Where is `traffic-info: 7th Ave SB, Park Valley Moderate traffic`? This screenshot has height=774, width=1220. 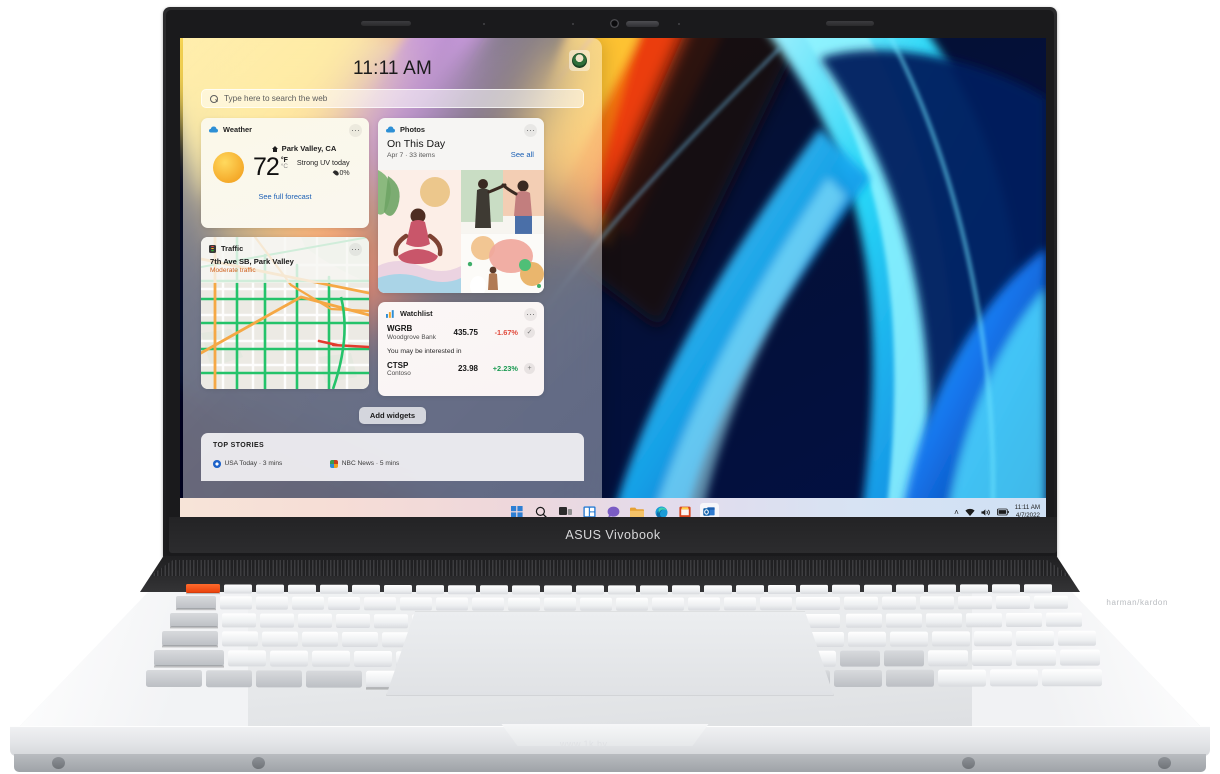 traffic-info: 7th Ave SB, Park Valley Moderate traffic is located at coordinates (285, 263).